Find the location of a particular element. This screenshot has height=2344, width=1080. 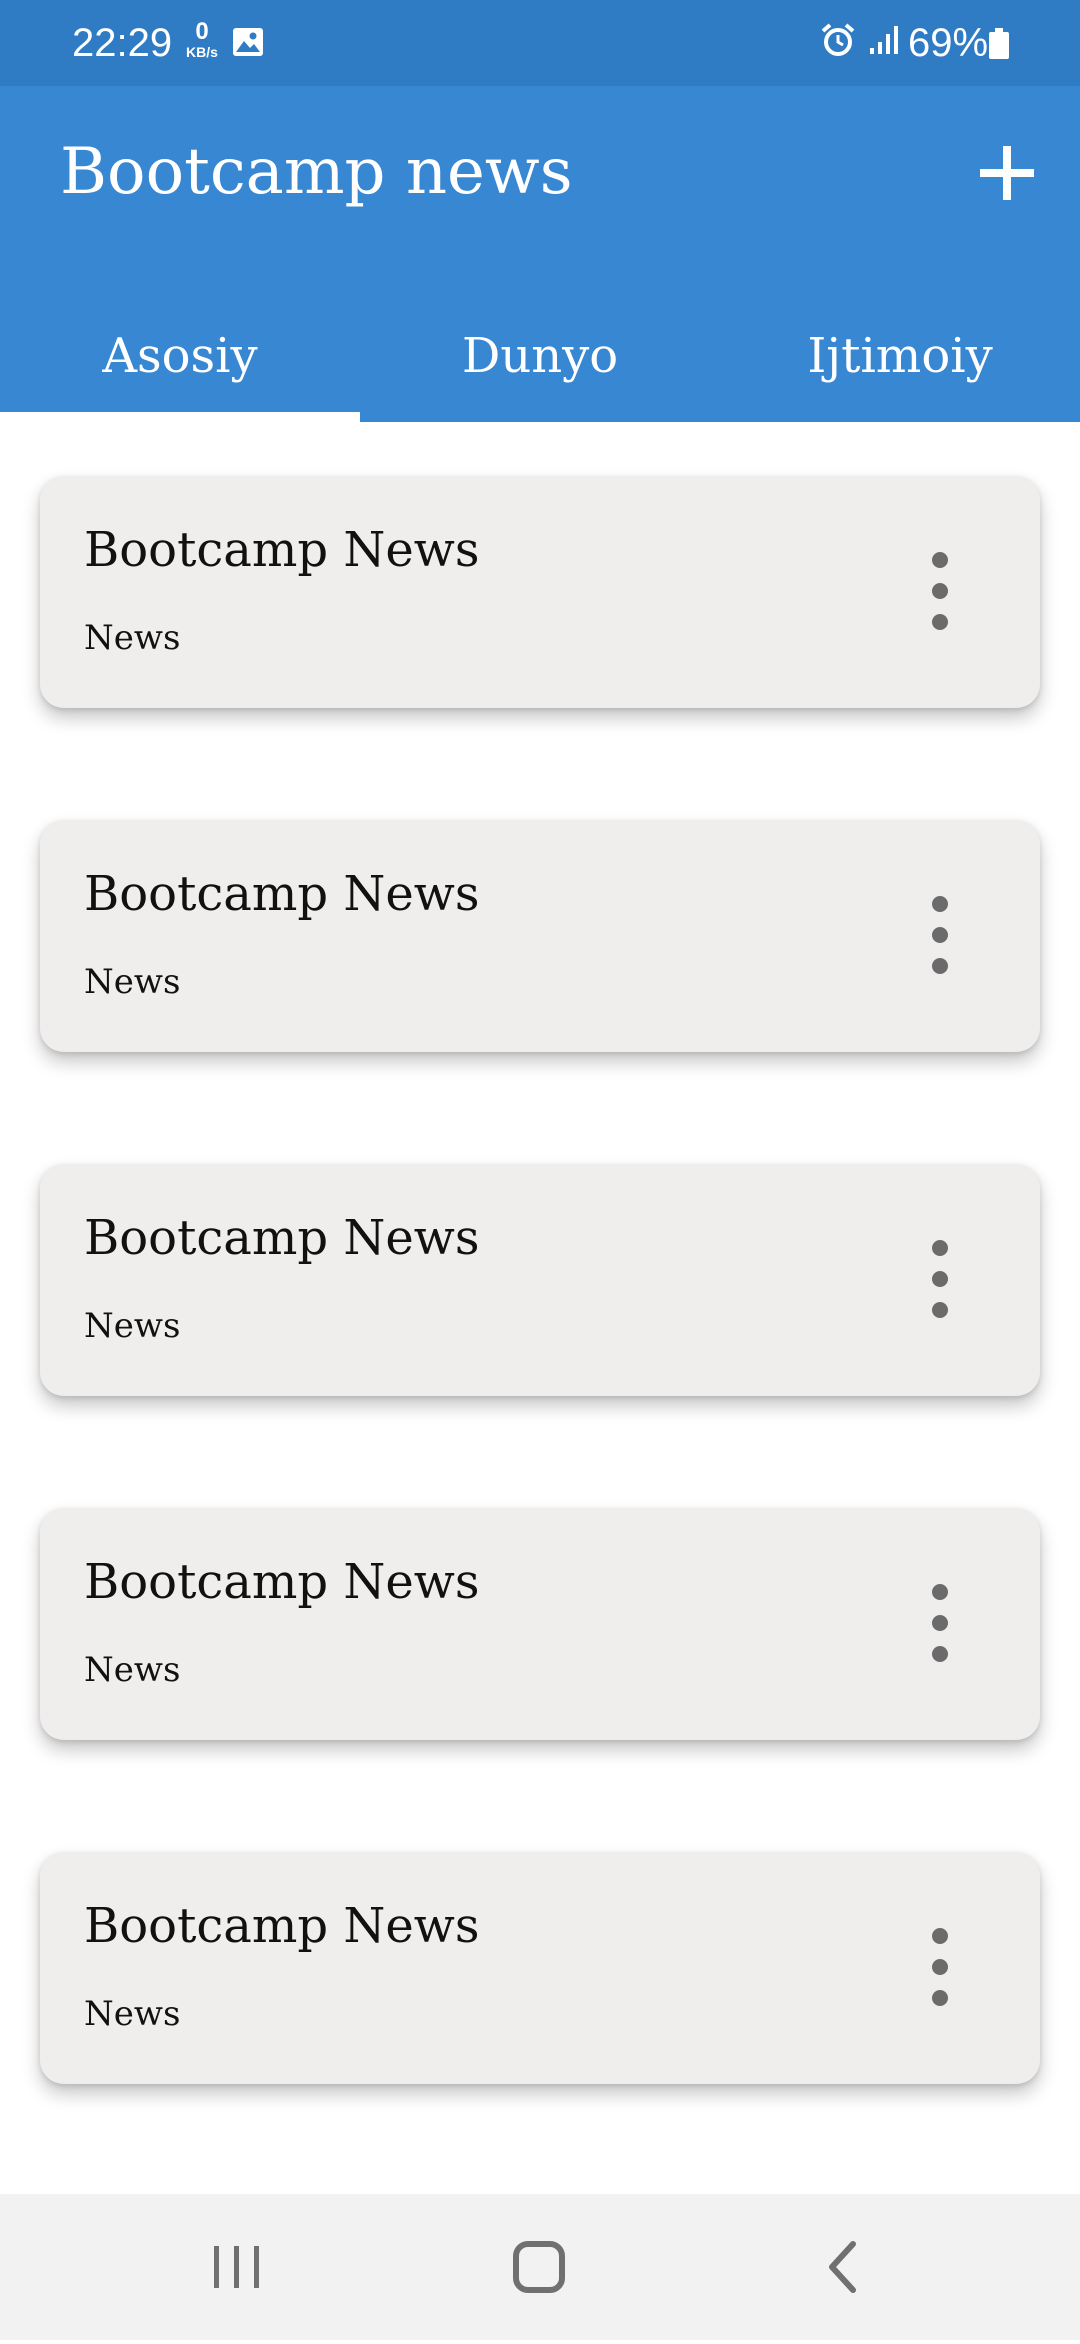

plus-icon is located at coordinates (1007, 173).